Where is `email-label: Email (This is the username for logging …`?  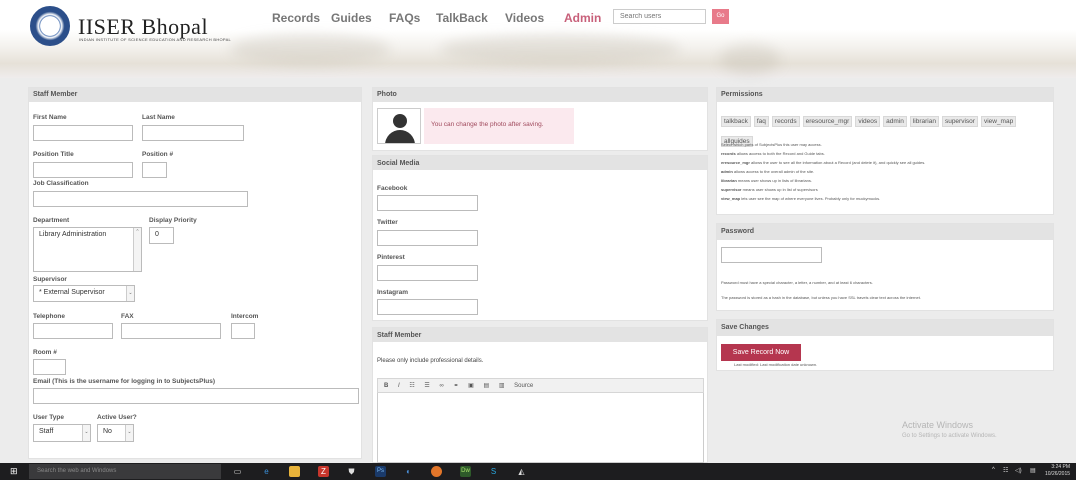
email-label: Email (This is the username for logging … is located at coordinates (124, 381).